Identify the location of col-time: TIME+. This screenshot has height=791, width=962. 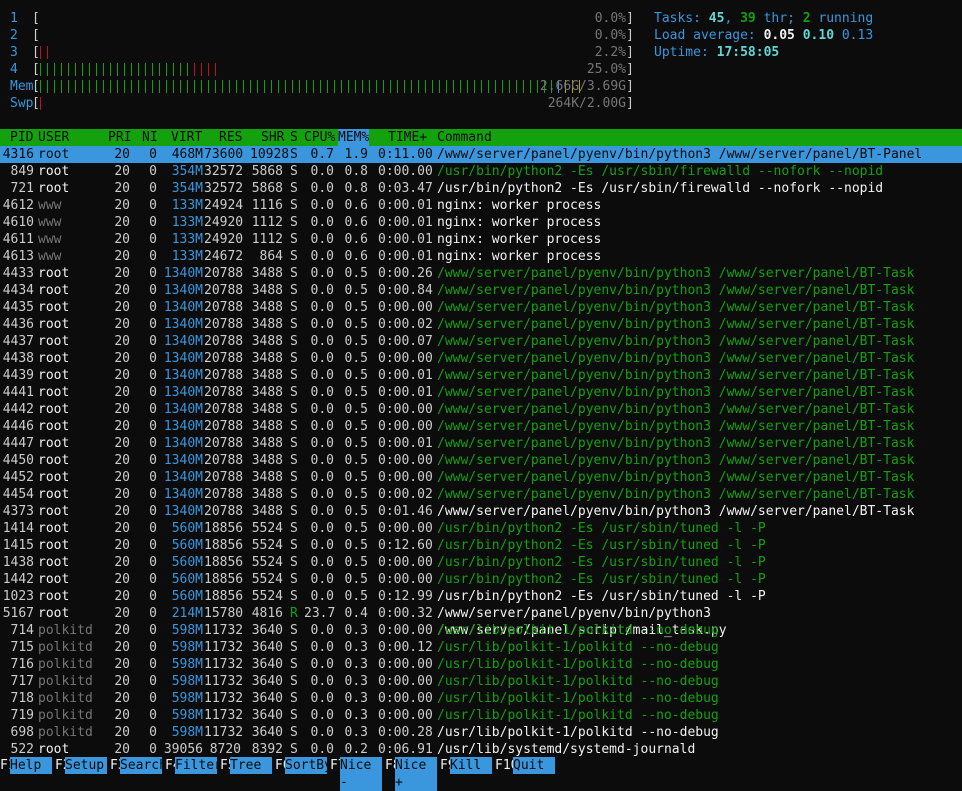
(407, 137).